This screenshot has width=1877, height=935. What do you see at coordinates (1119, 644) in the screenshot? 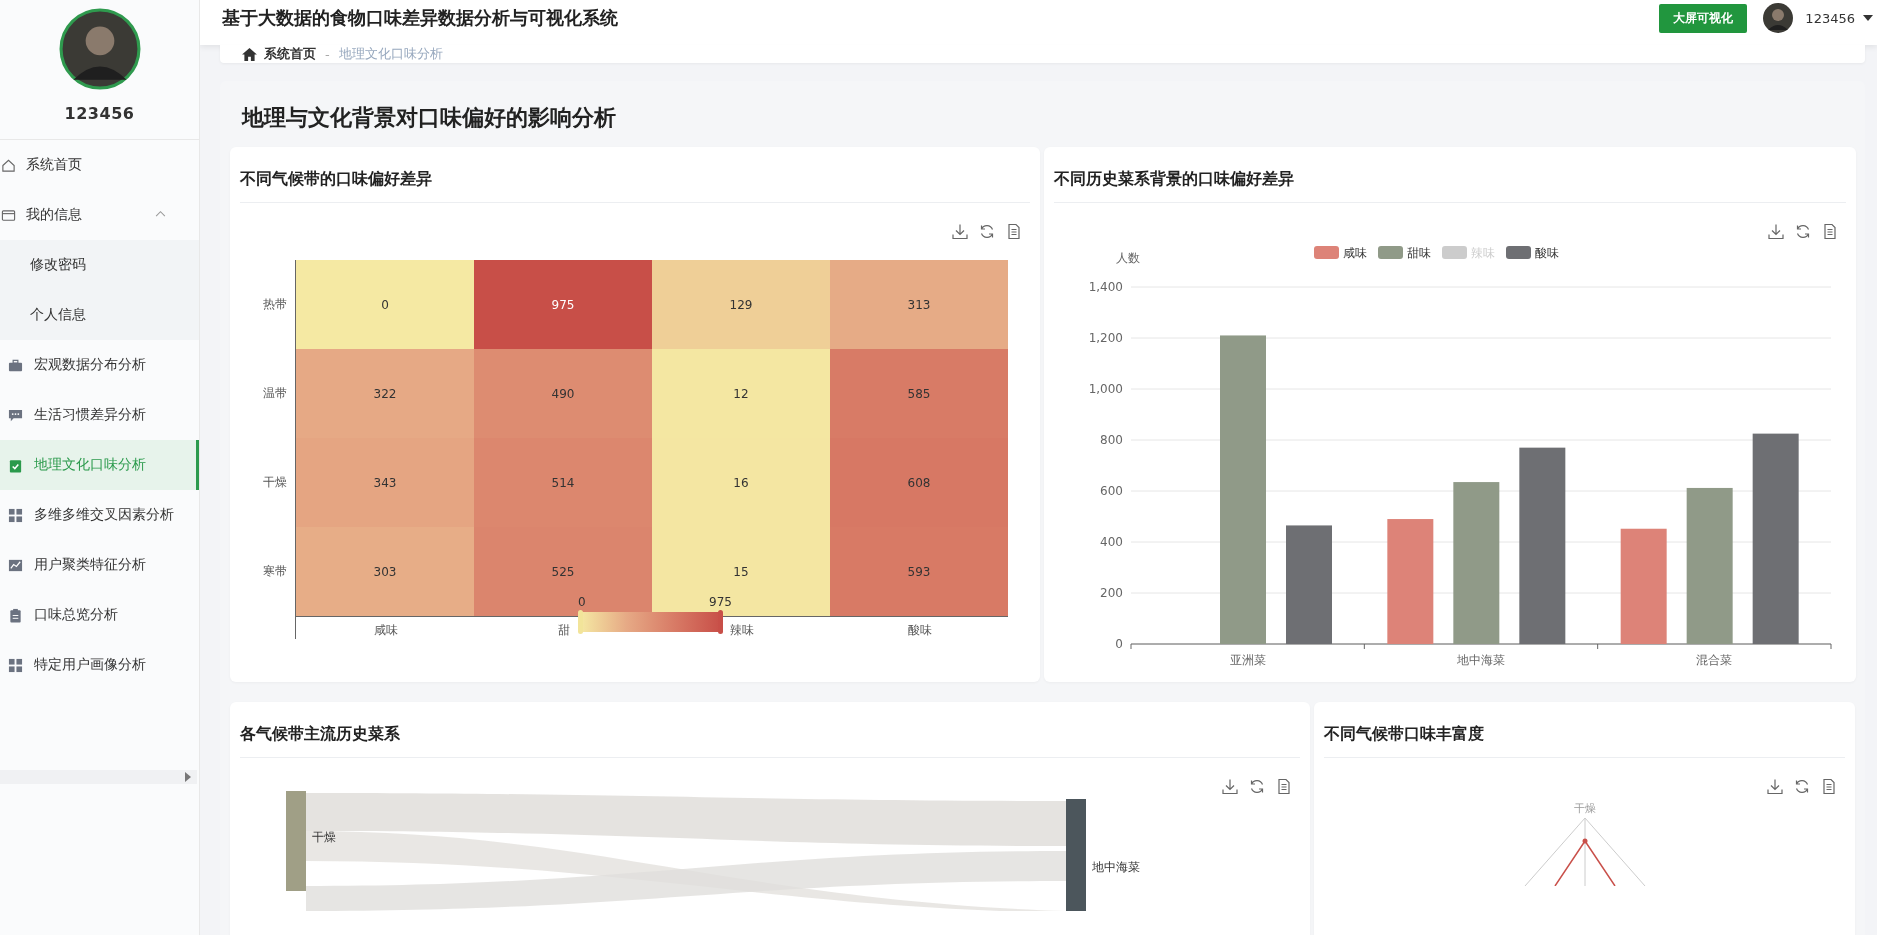
I see `tick-label: 0` at bounding box center [1119, 644].